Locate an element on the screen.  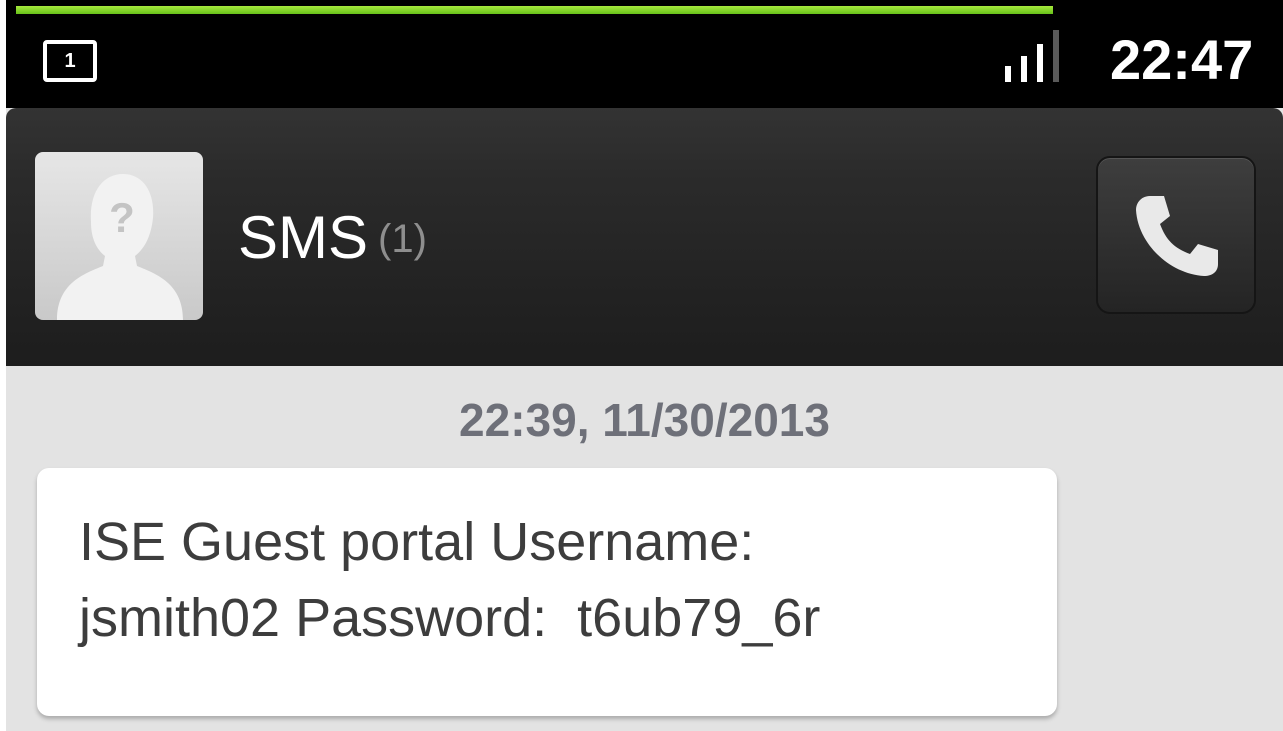
message-timestamp: 22:39, 11/30/2013 is located at coordinates (644, 420).